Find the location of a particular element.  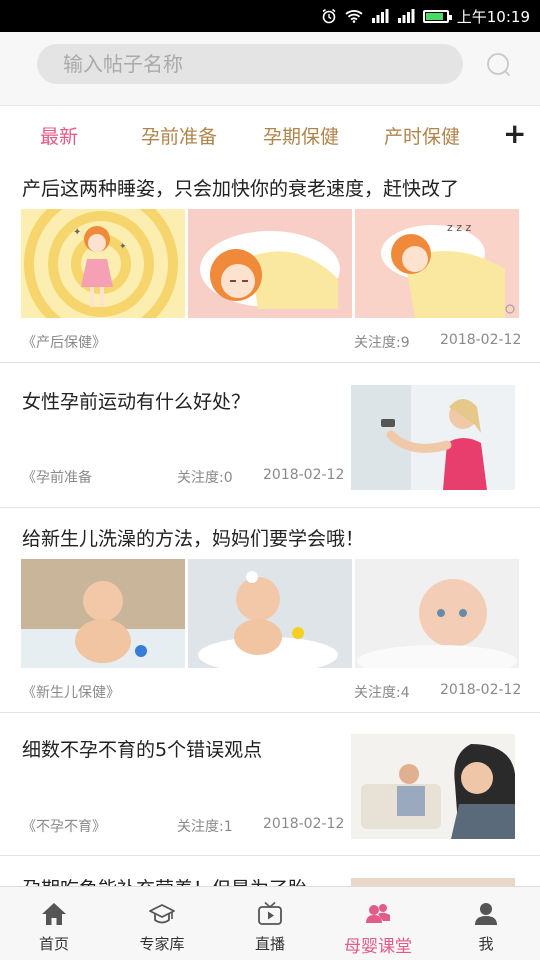

nav-mother-baby-class: 母婴课堂 is located at coordinates (378, 923).